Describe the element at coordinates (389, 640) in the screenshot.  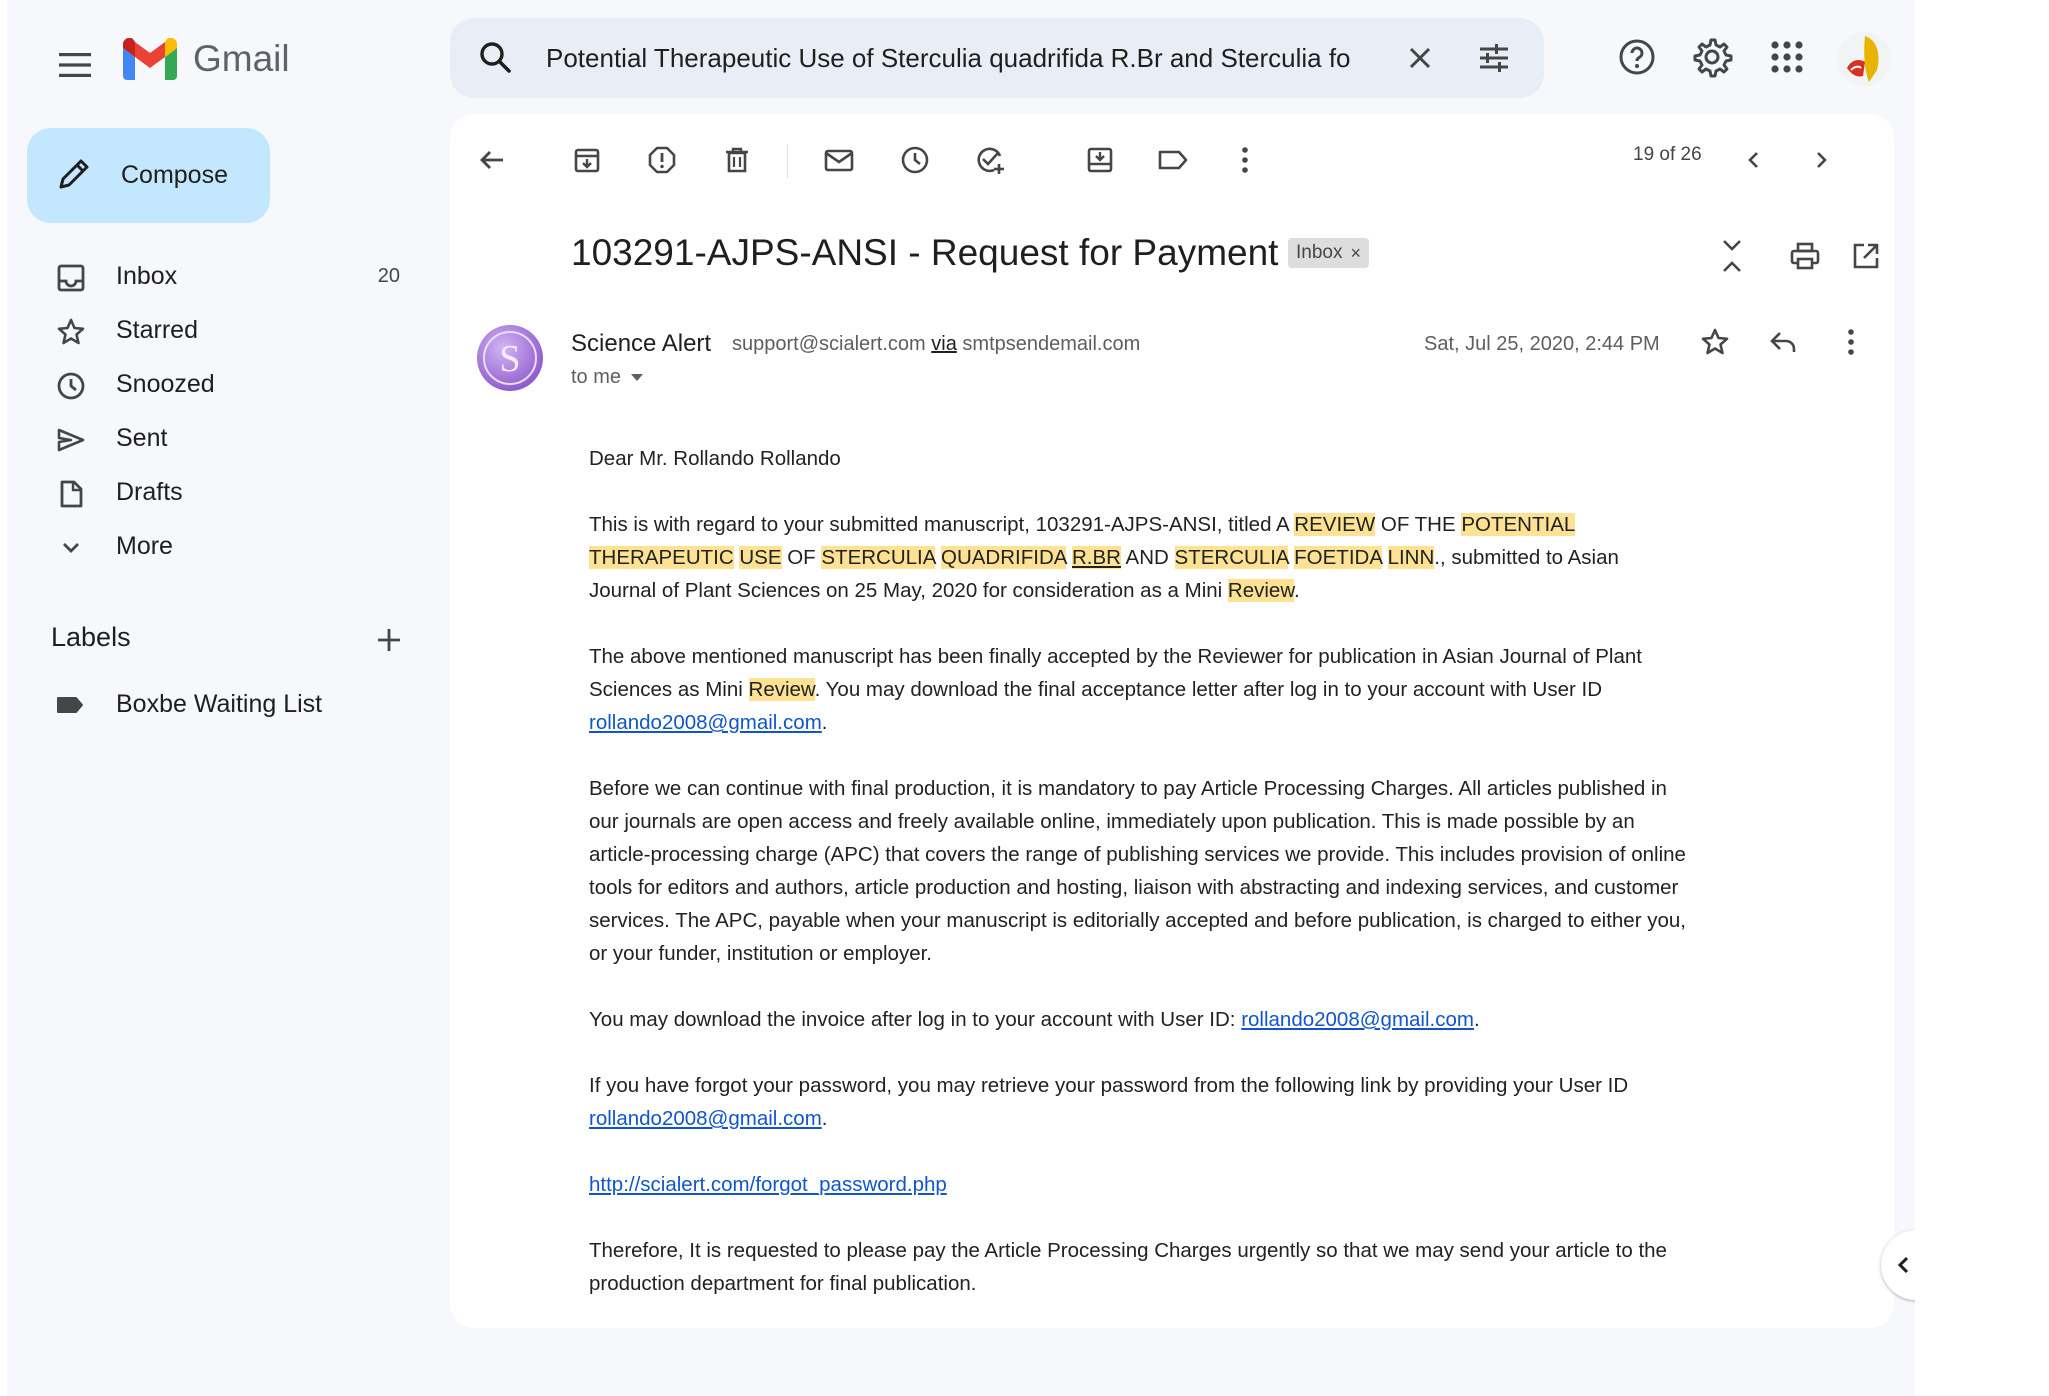
I see `add-label-icon` at that location.